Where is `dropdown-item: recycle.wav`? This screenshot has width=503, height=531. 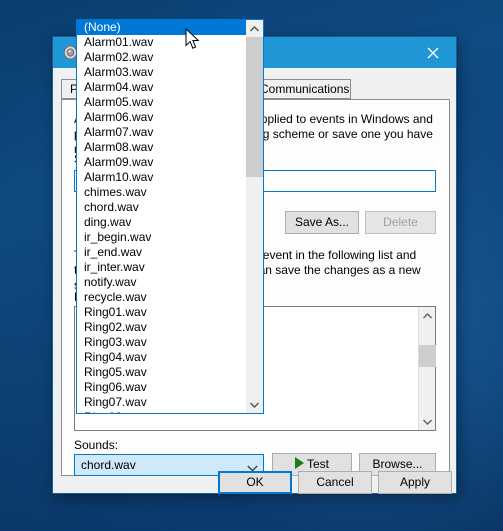
dropdown-item: recycle.wav is located at coordinates (162, 297).